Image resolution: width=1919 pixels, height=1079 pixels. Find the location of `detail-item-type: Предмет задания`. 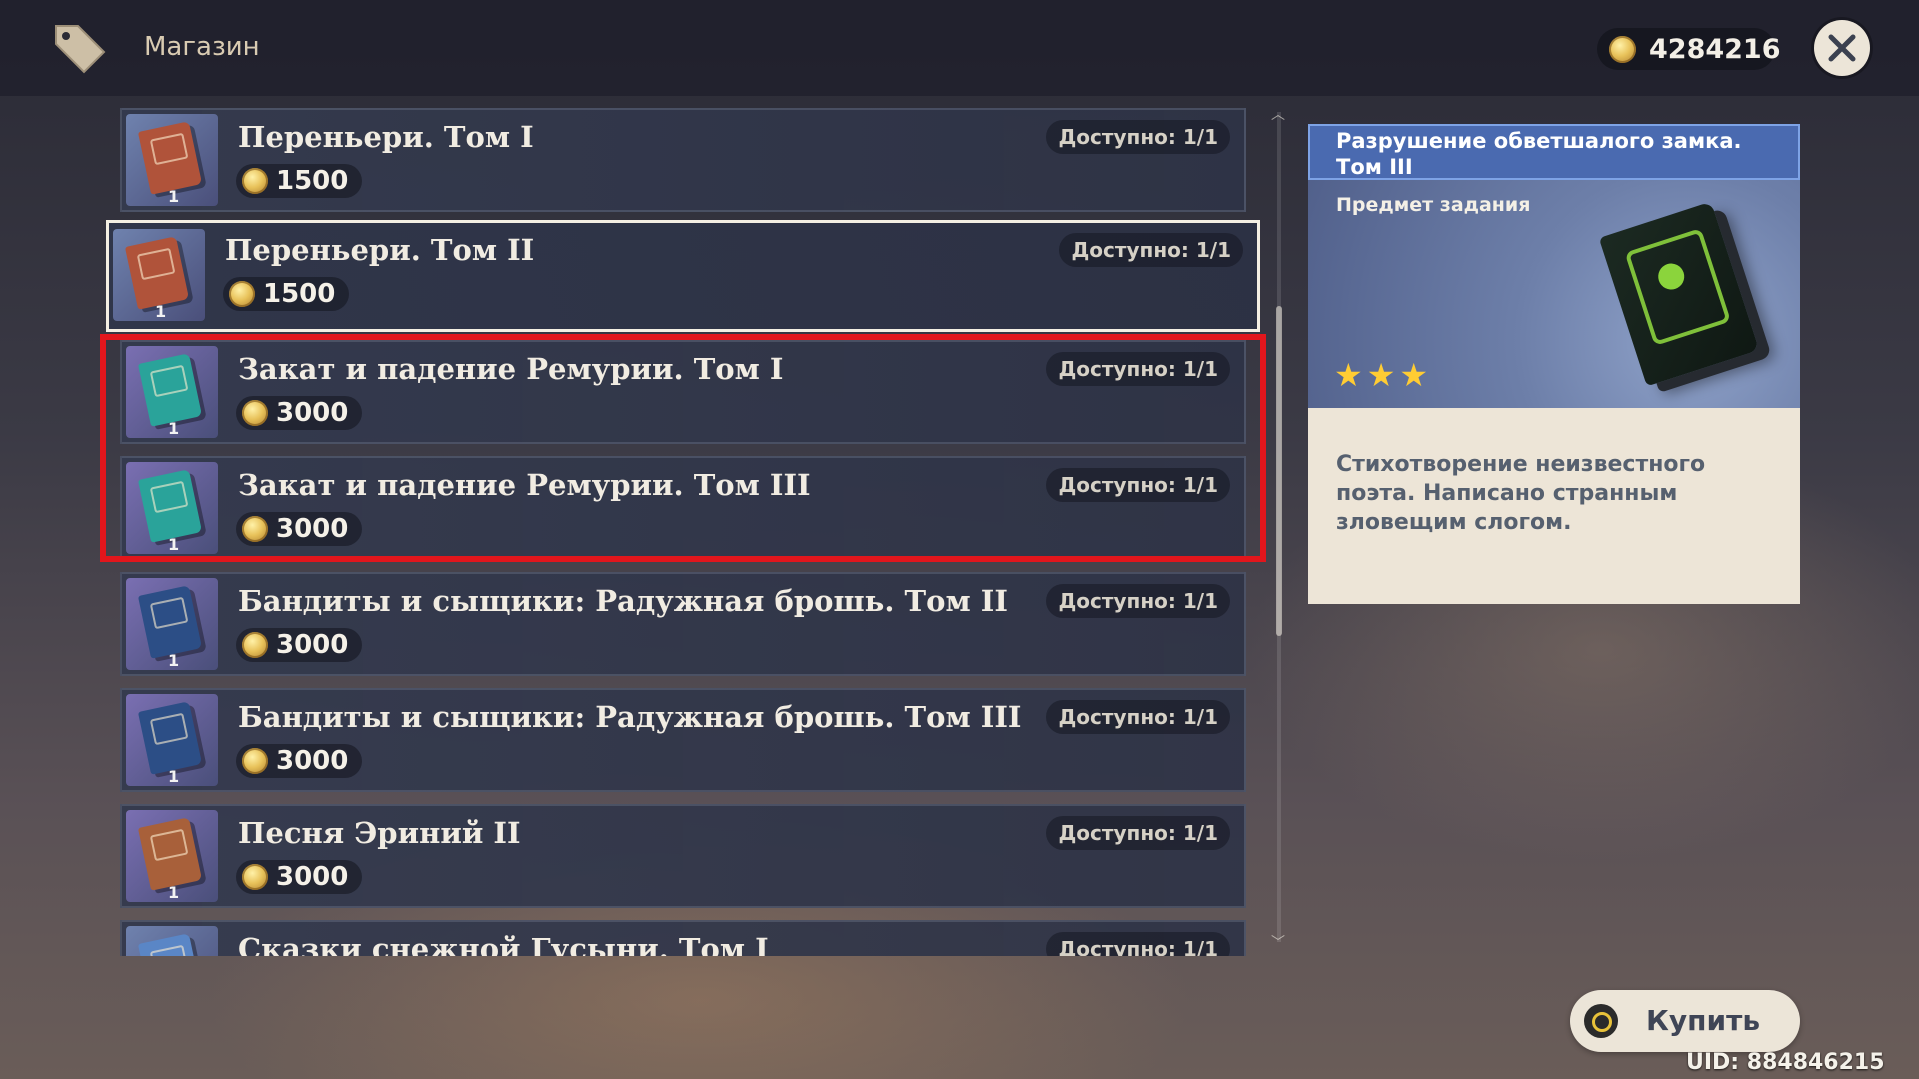

detail-item-type: Предмет задания is located at coordinates (1433, 205).